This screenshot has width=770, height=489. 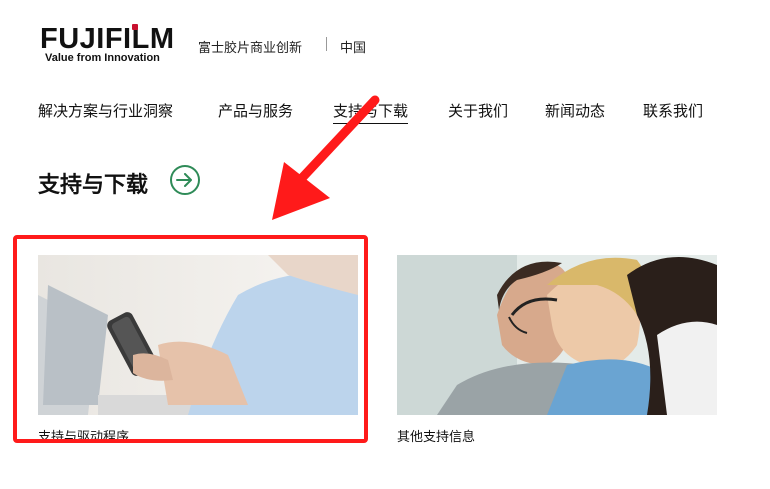 I want to click on header-divider, so click(x=326, y=44).